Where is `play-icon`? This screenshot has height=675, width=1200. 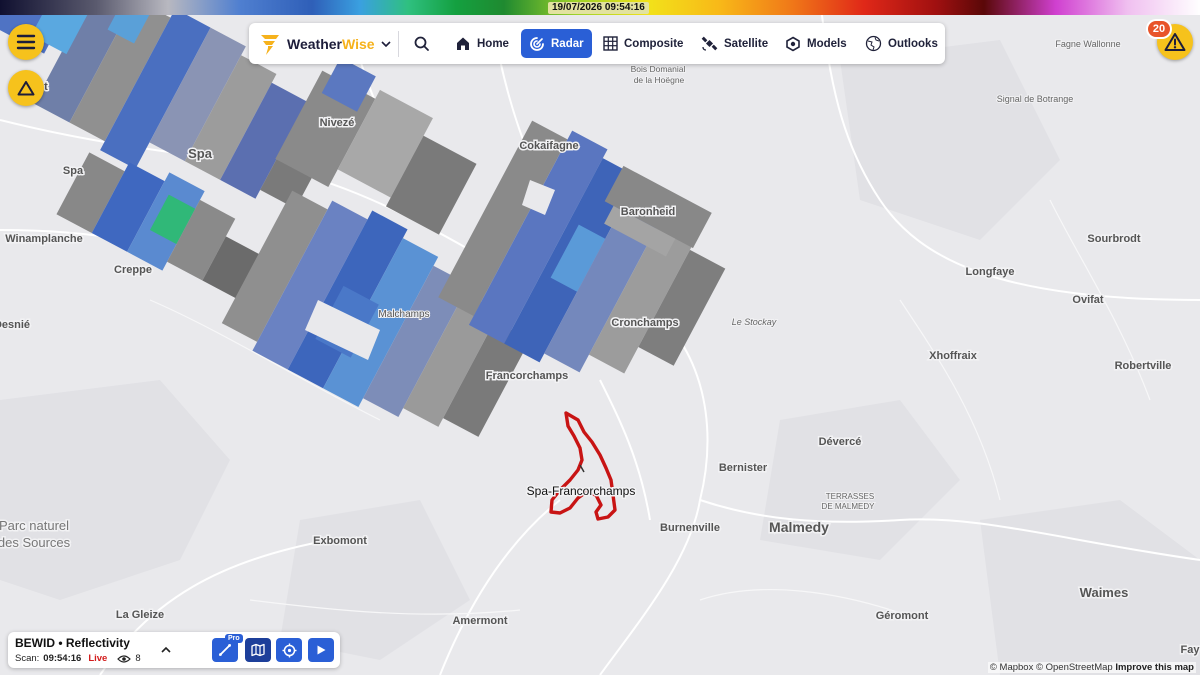 play-icon is located at coordinates (321, 650).